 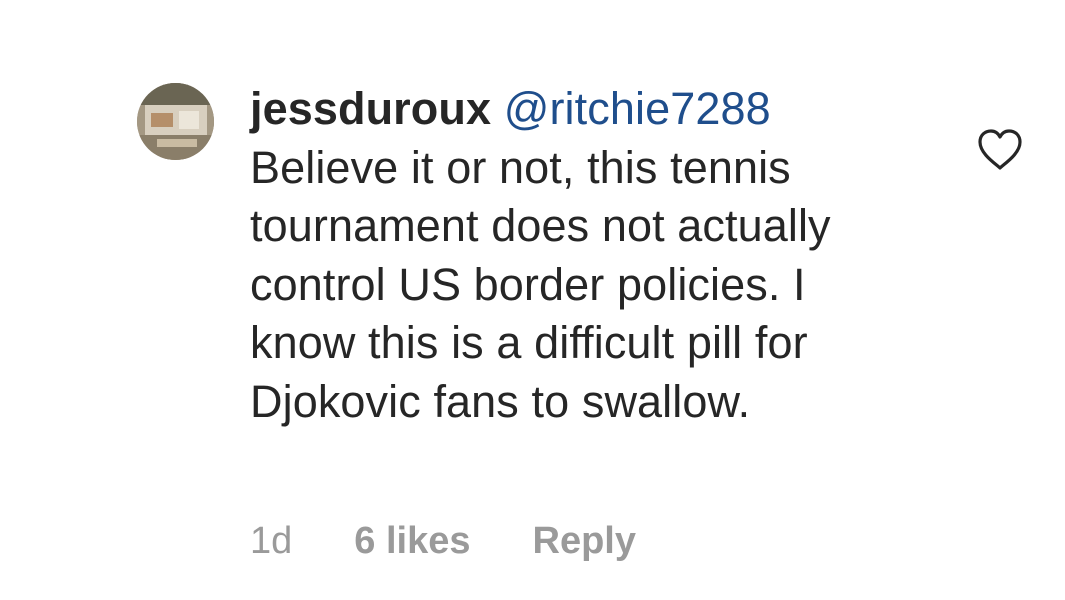 What do you see at coordinates (271, 541) in the screenshot?
I see `comment-timestamp: 1d` at bounding box center [271, 541].